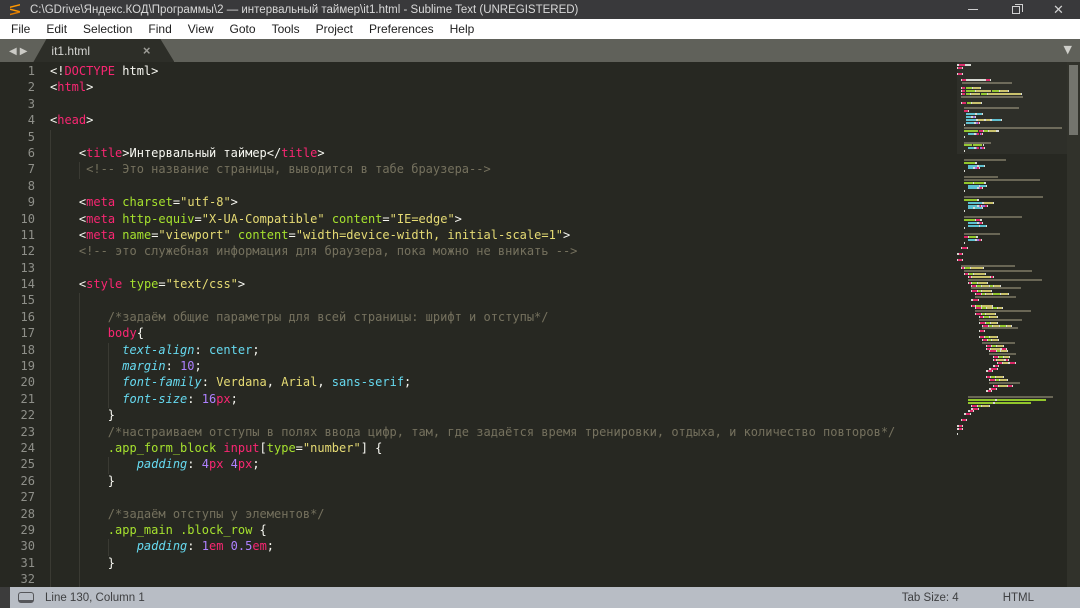  I want to click on restore-button, so click(1015, 9).